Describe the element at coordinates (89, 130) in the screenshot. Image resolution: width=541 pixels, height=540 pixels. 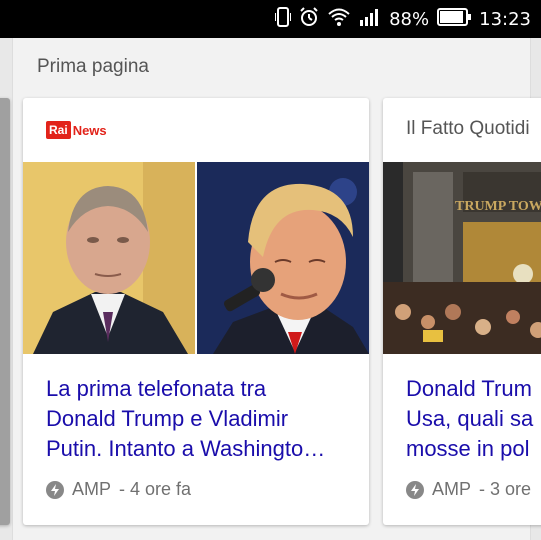
I see `news-logo-text: News` at that location.